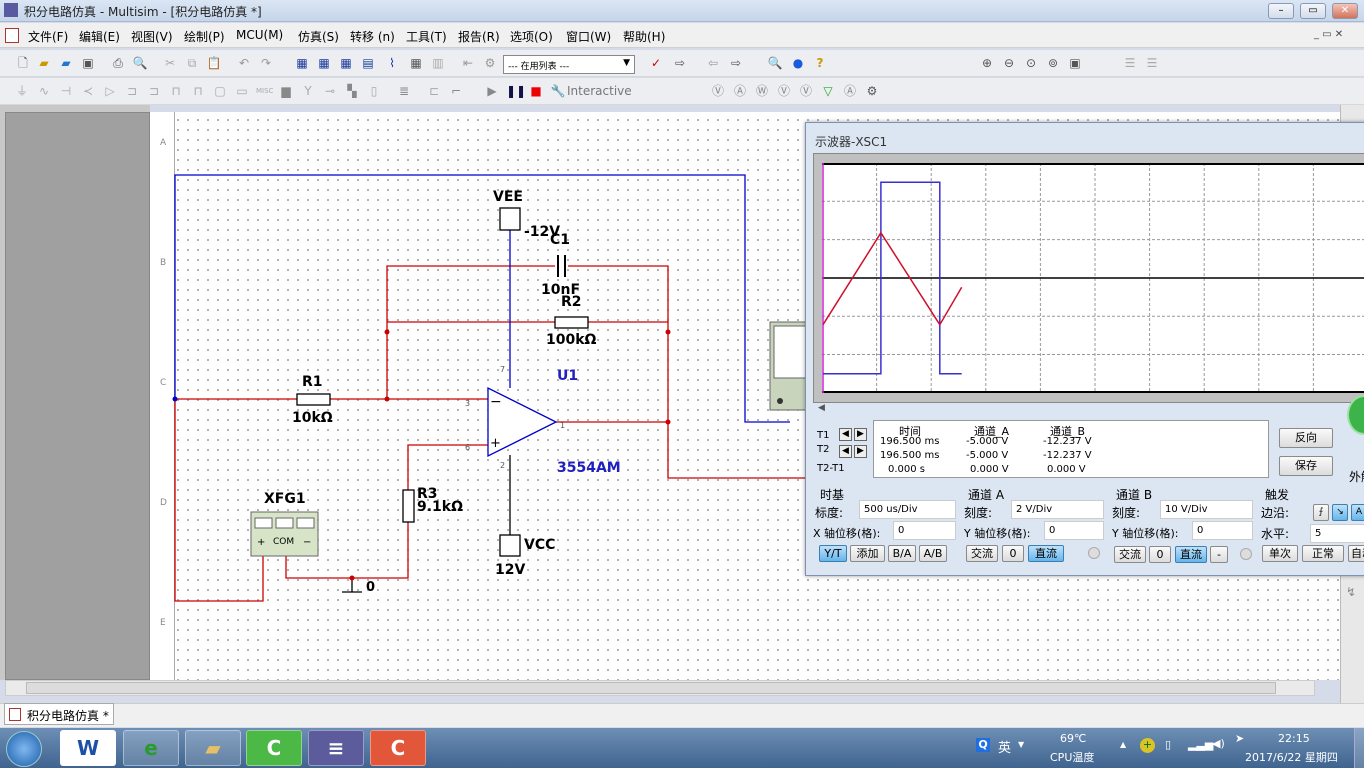 Image resolution: width=1364 pixels, height=768 pixels. I want to click on clock-date: 2017/6/22 星期四, so click(1291, 757).